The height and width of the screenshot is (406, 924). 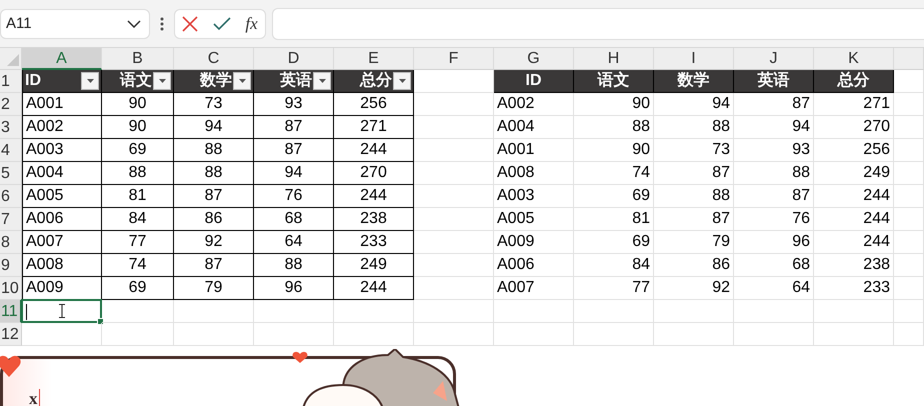 What do you see at coordinates (374, 59) in the screenshot?
I see `column-header: E` at bounding box center [374, 59].